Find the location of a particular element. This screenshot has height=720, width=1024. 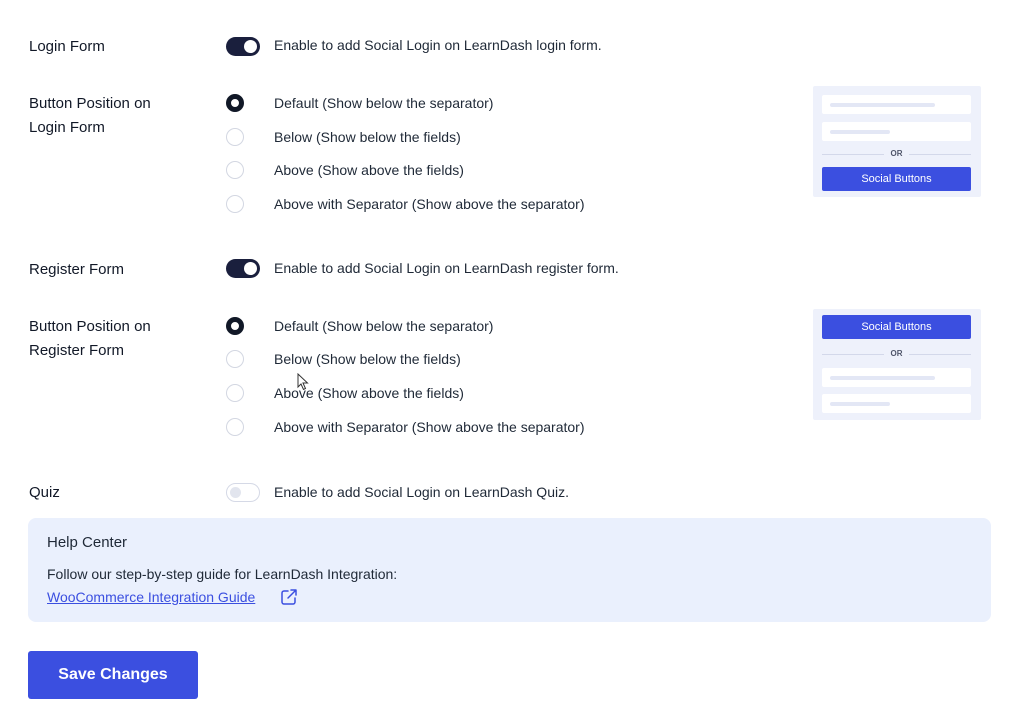

external-link-icon is located at coordinates (289, 597).